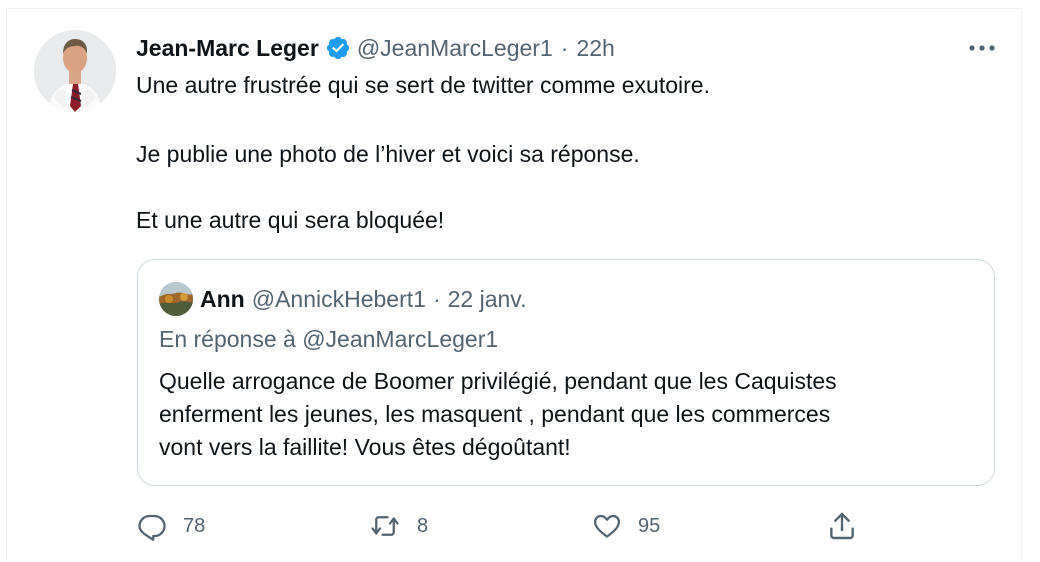  What do you see at coordinates (520, 526) in the screenshot?
I see `tweet-actions: 78 8 95` at bounding box center [520, 526].